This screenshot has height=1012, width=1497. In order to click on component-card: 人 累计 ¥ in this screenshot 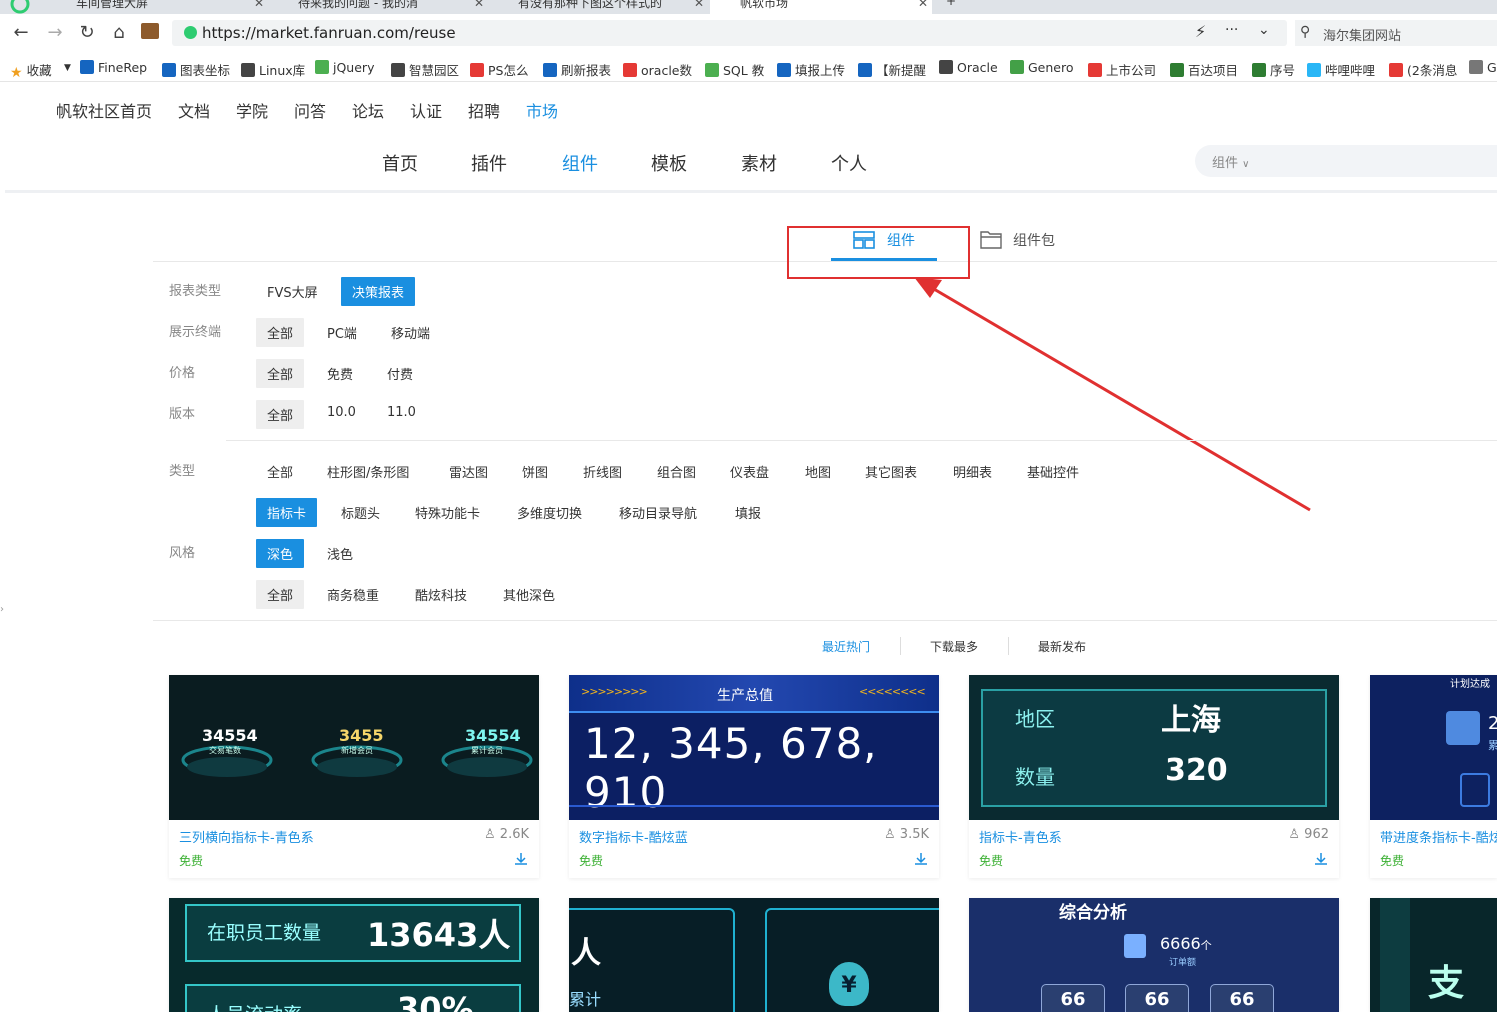, I will do `click(754, 955)`.